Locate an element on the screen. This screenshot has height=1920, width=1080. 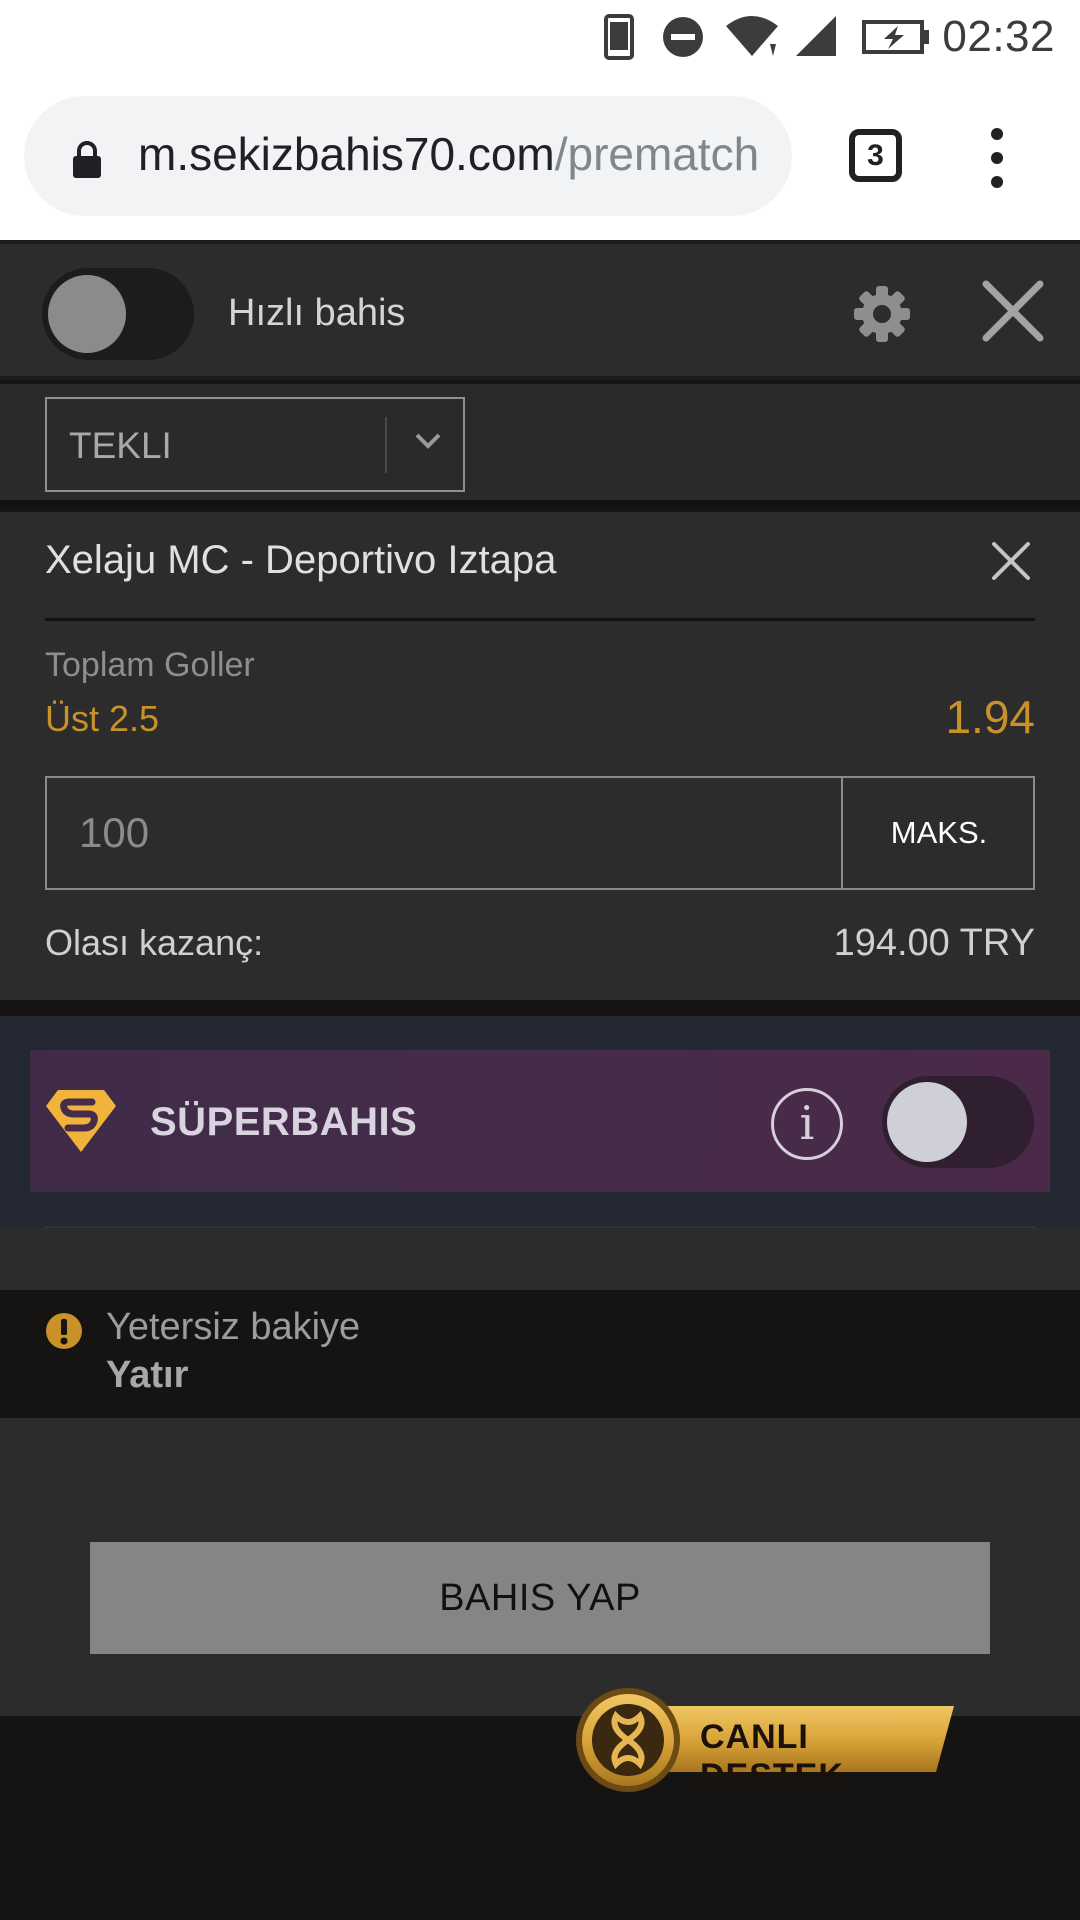
live-support-button: CANLI DESTEK is located at coordinates (766, 1741).